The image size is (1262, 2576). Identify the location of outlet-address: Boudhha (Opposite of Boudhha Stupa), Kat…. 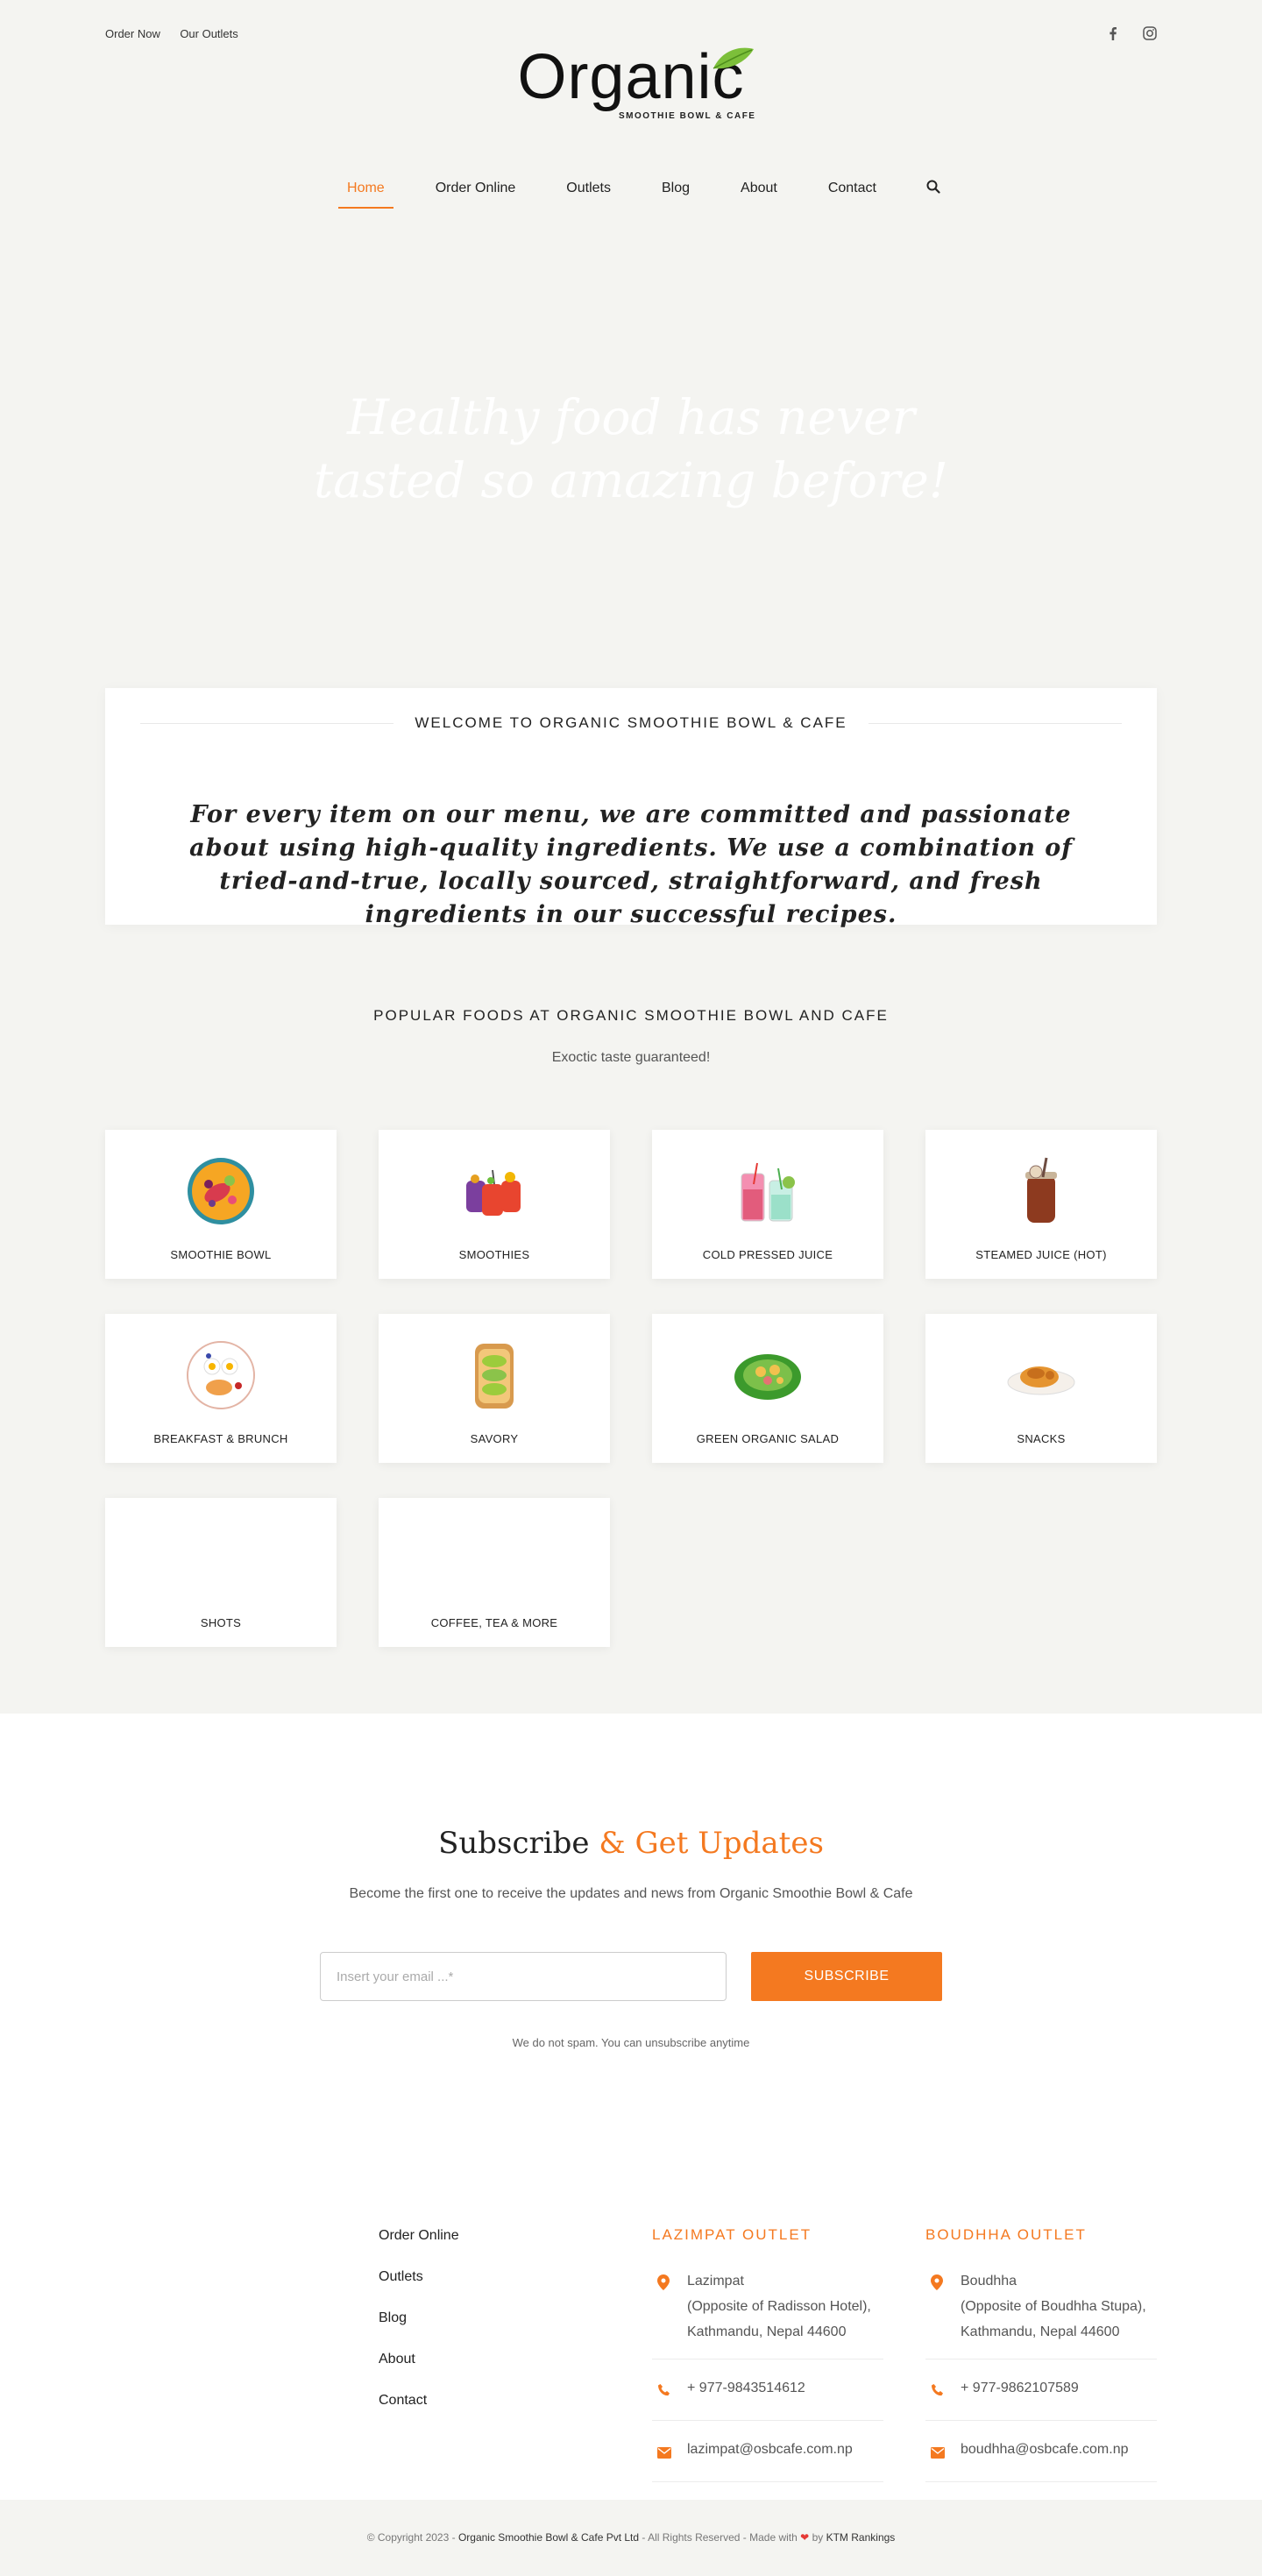
(1041, 2311).